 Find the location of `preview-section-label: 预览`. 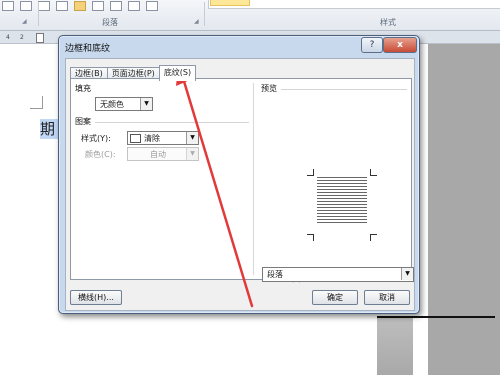

preview-section-label: 预览 is located at coordinates (269, 88).